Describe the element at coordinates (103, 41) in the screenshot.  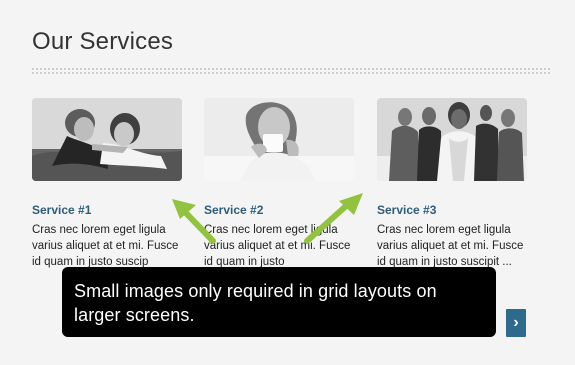
I see `page-title: Our Services` at that location.